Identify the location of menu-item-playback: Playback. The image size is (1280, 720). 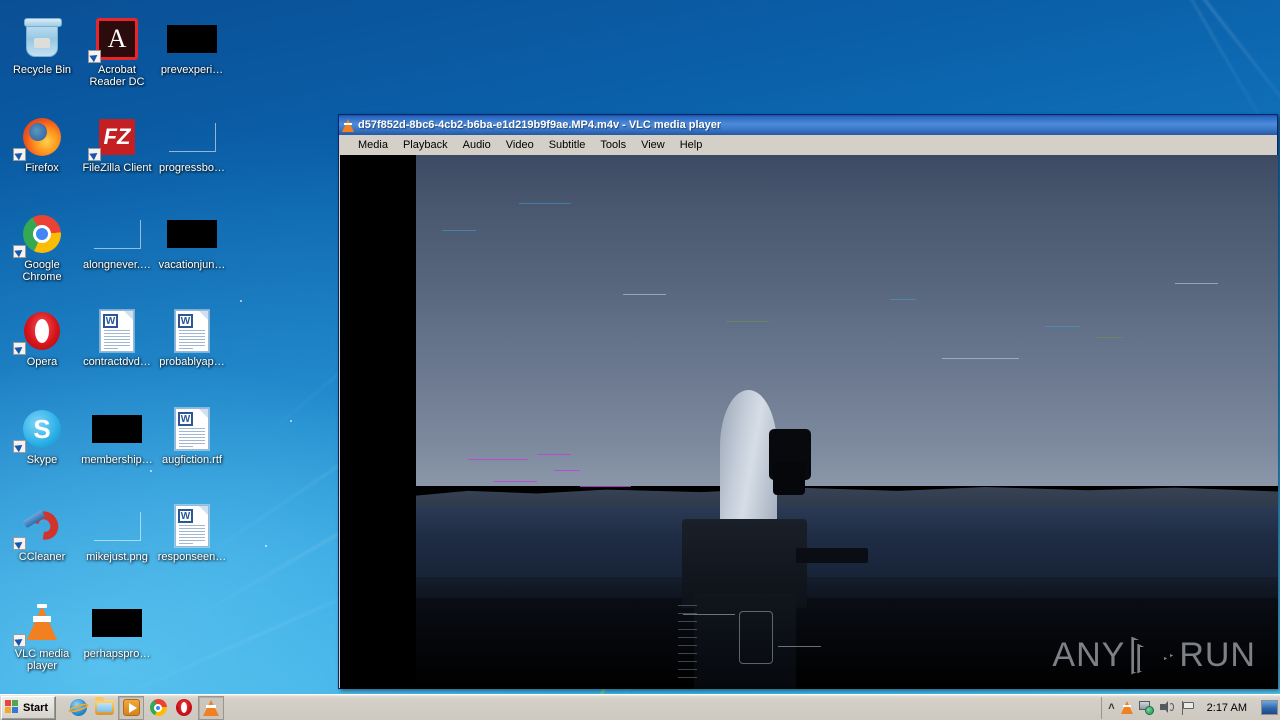
(426, 145).